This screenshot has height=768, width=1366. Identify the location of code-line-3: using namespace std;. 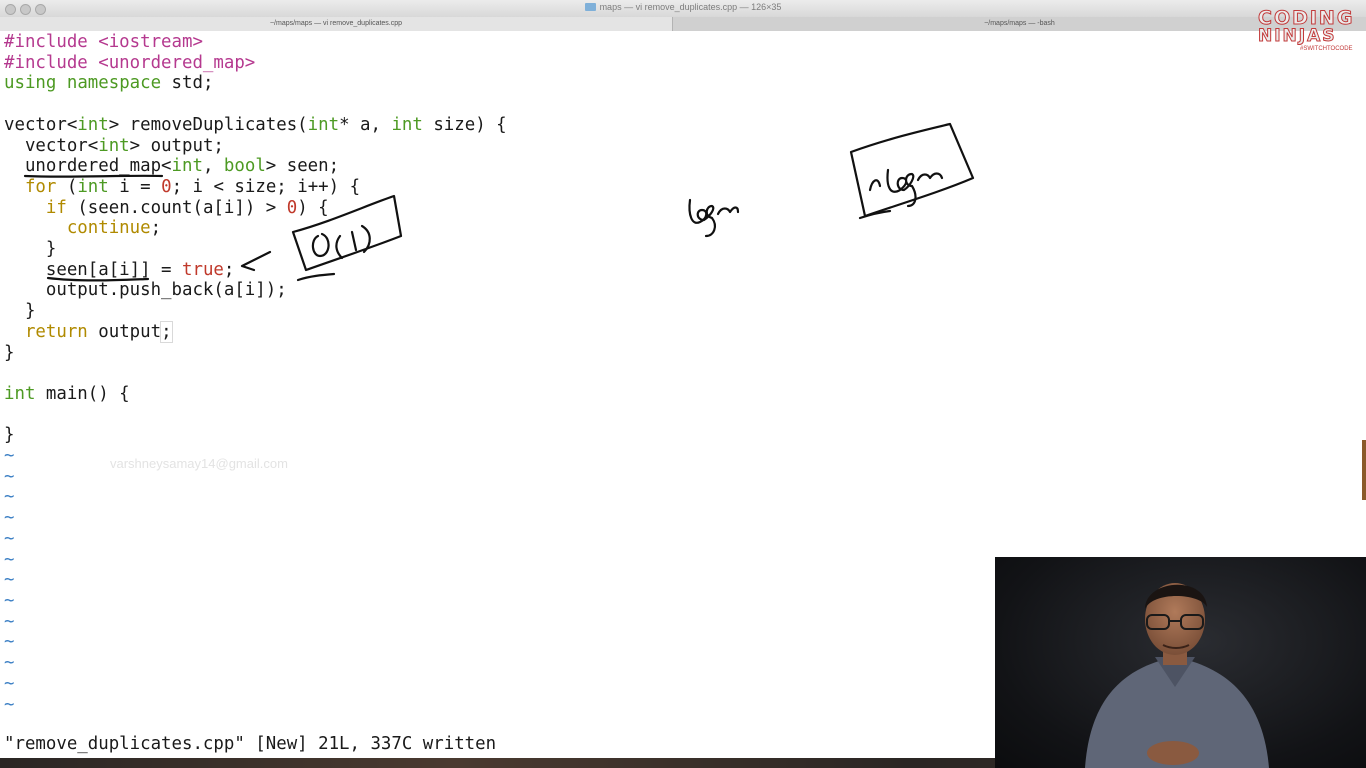
(109, 83).